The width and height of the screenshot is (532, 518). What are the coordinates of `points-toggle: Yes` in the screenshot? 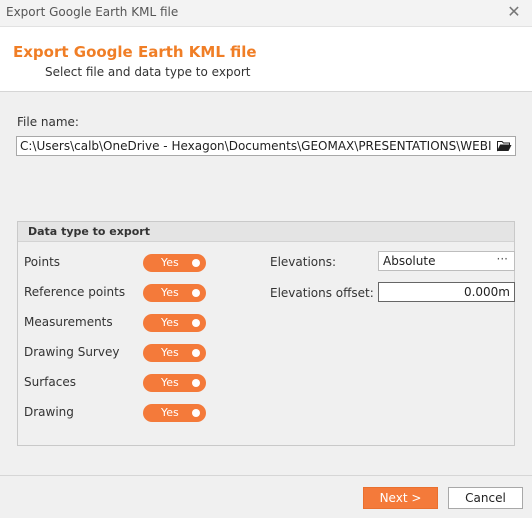 It's located at (174, 263).